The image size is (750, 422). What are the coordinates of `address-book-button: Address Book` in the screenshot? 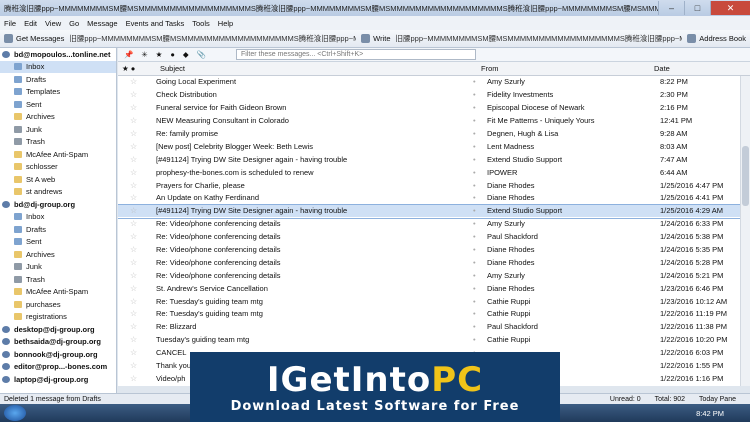 It's located at (716, 38).